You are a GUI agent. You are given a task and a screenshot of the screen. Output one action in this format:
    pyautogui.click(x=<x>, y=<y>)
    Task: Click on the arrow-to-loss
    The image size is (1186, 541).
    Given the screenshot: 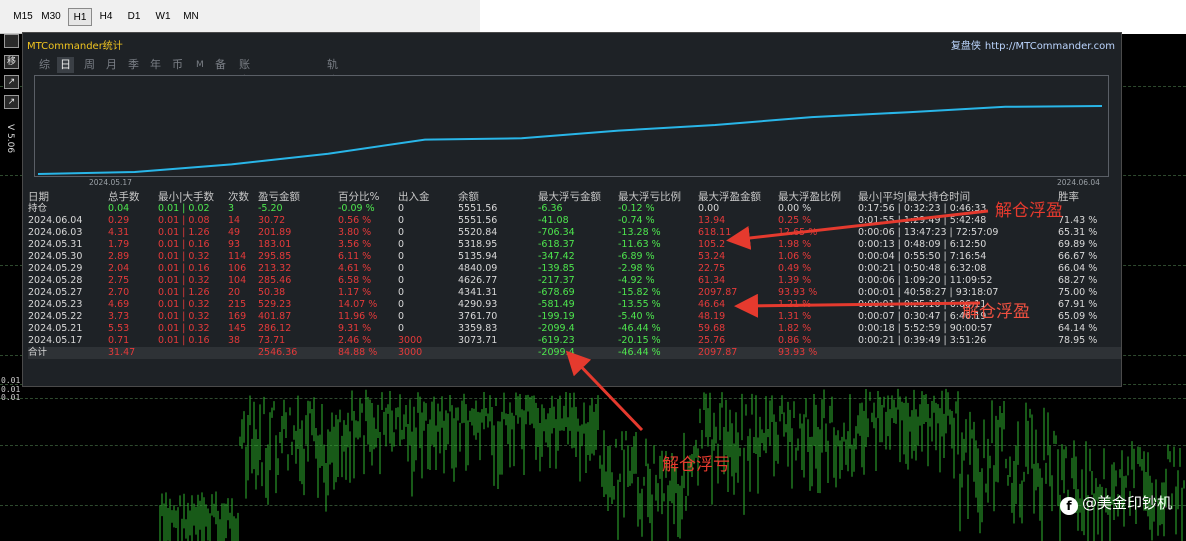 What is the action you would take?
    pyautogui.click(x=604, y=391)
    